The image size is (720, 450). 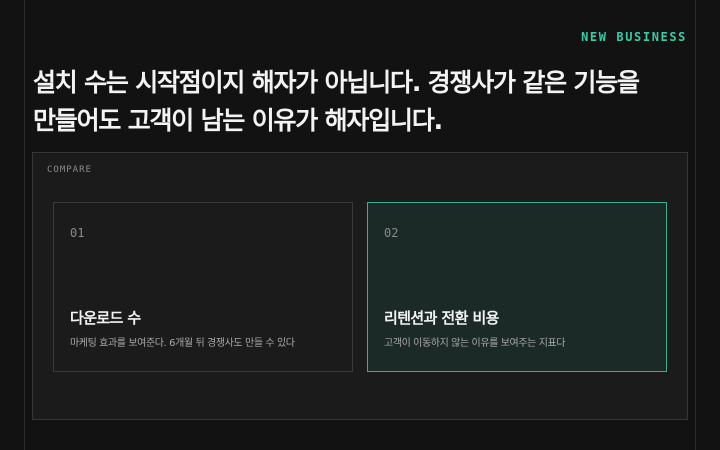 What do you see at coordinates (391, 233) in the screenshot?
I see `card-number: 02` at bounding box center [391, 233].